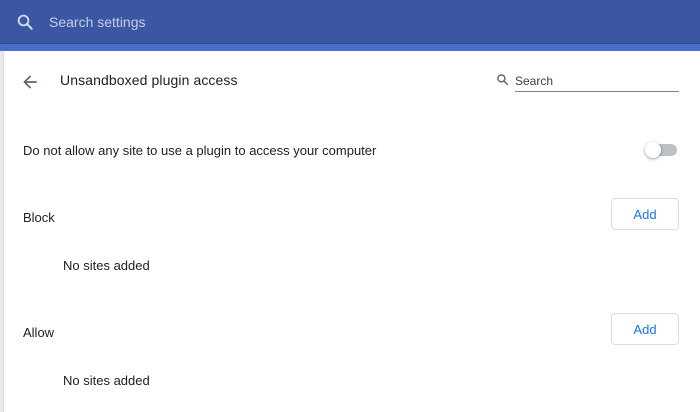  Describe the element at coordinates (350, 47) in the screenshot. I see `toolbar-accent-strip` at that location.